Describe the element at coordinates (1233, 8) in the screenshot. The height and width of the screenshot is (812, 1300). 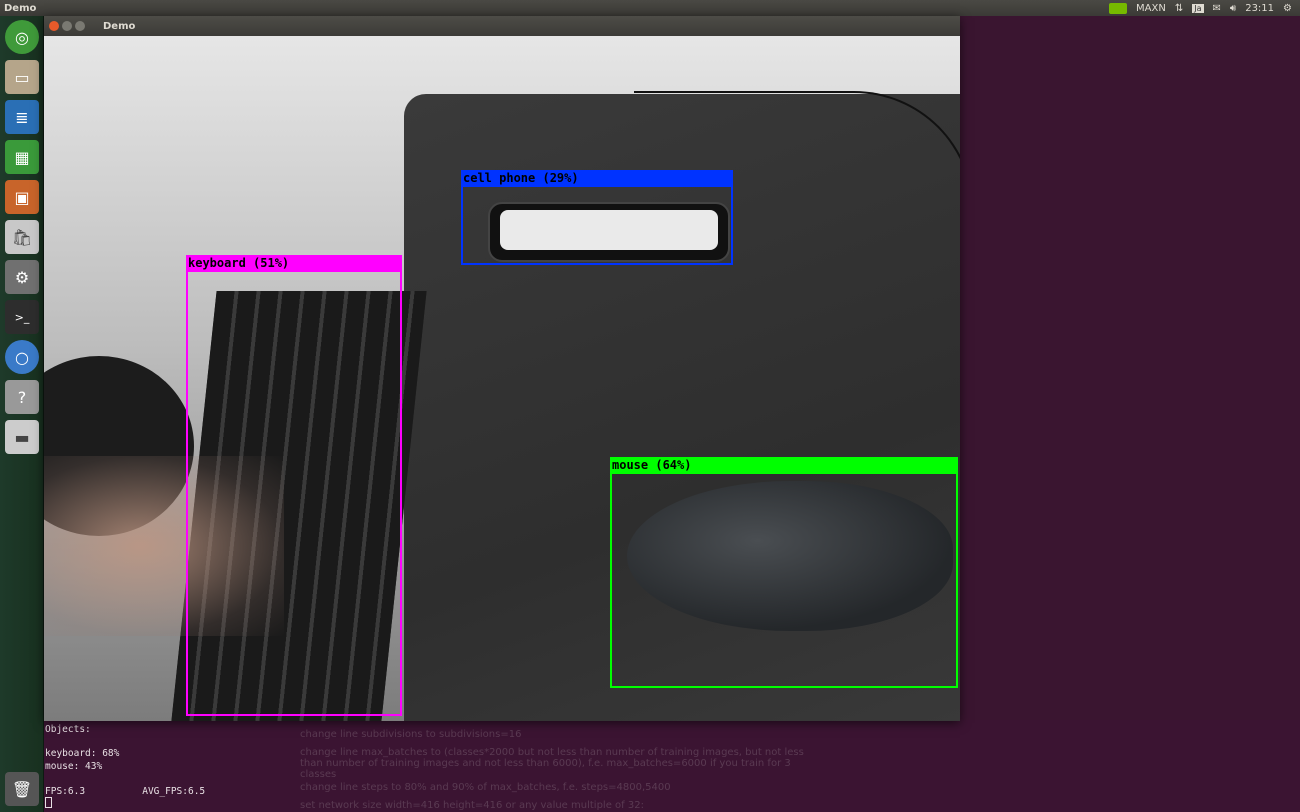
I see `volume-icon: 🔊︎` at that location.